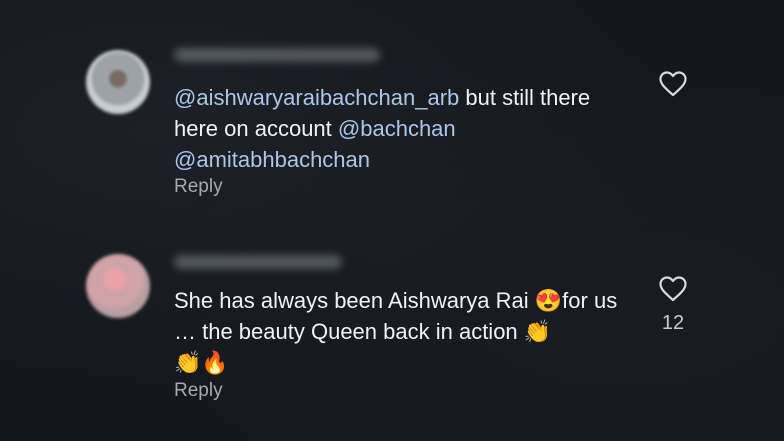  Describe the element at coordinates (548, 300) in the screenshot. I see `heart-eyes-emoji: 😍` at that location.